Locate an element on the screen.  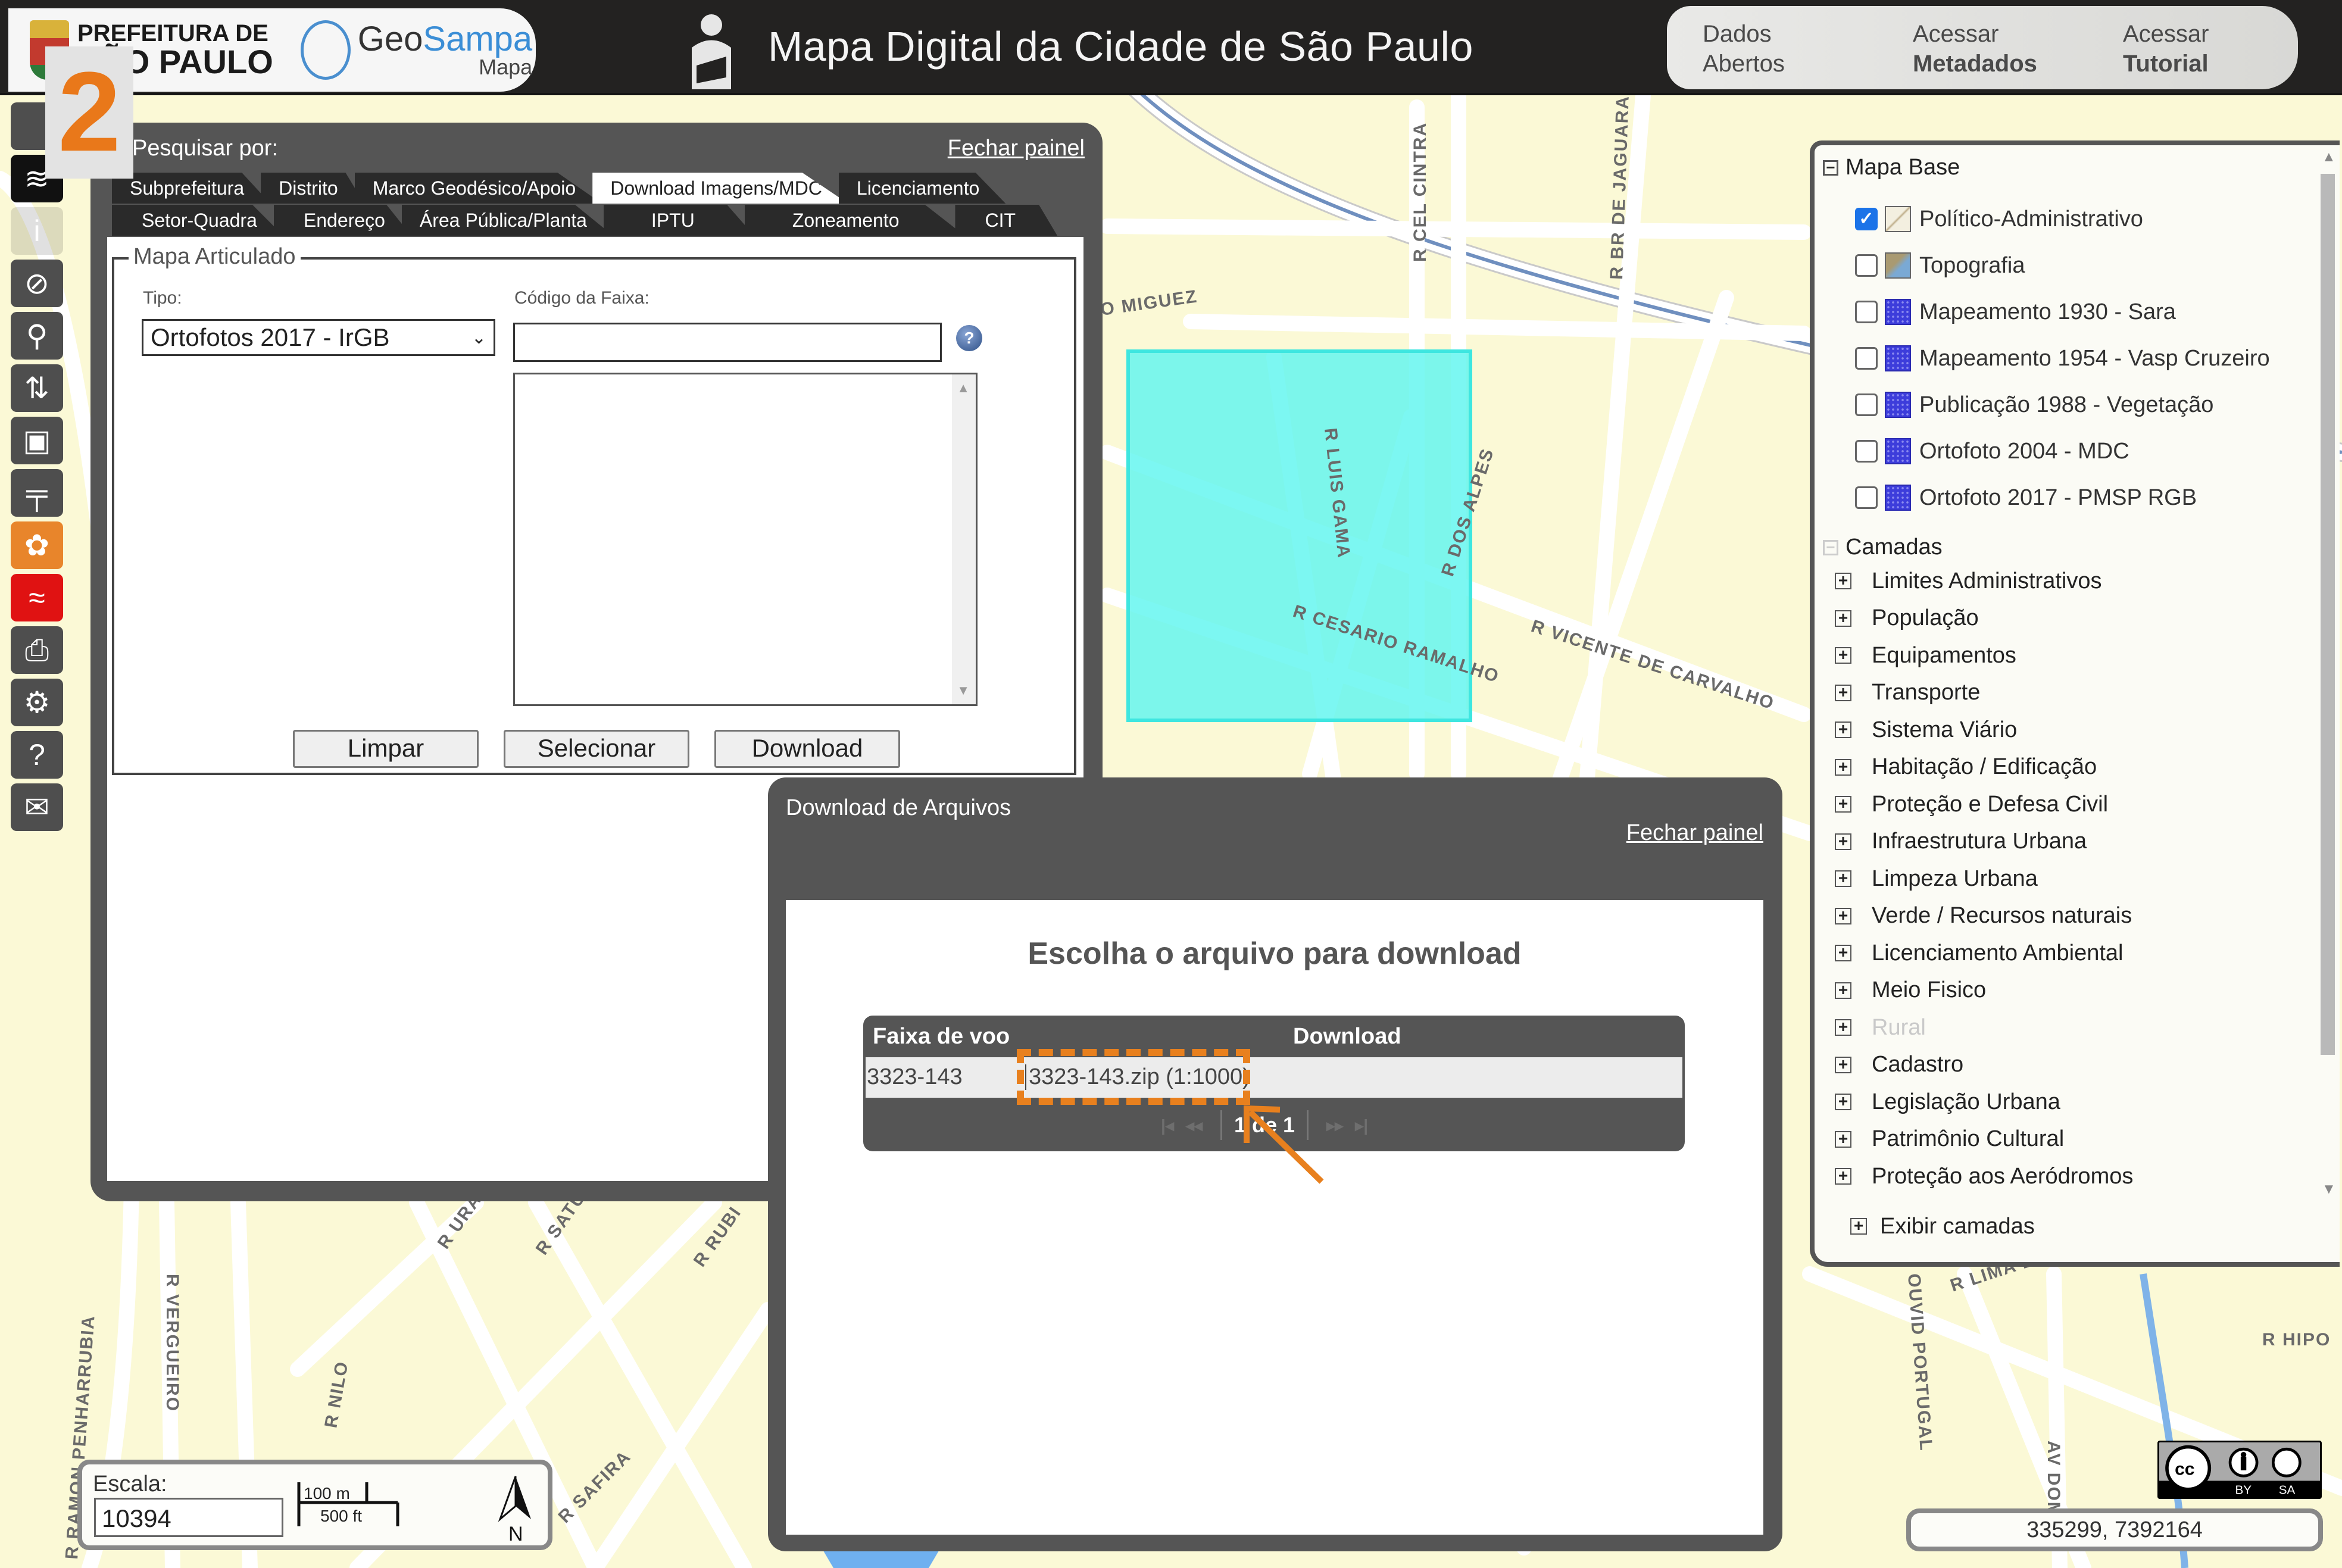
layer-group-item: + Verde / Recursos naturais is located at coordinates (1983, 916).